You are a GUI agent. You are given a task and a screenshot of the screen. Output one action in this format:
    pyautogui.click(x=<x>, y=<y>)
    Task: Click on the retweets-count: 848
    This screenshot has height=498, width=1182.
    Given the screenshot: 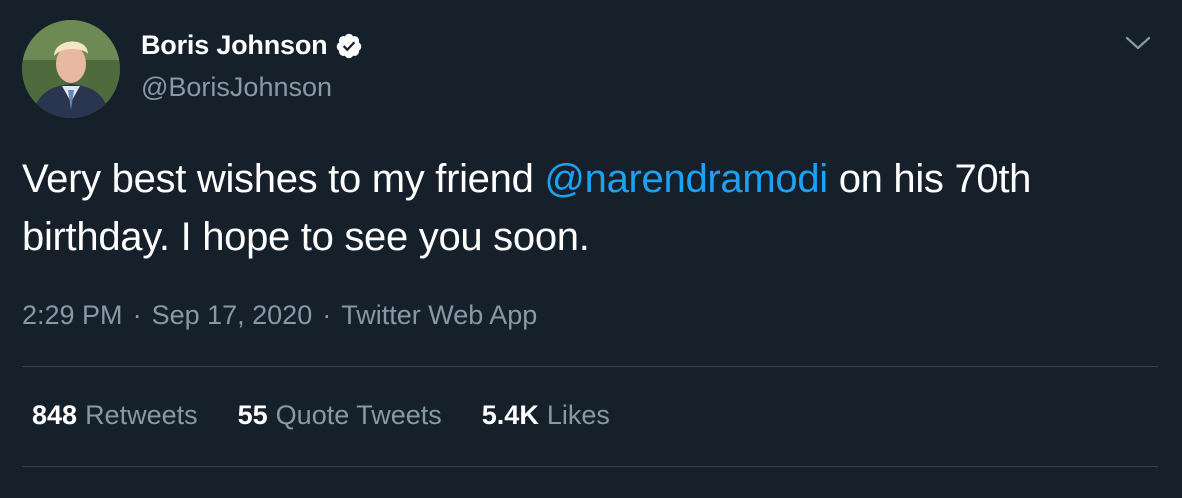 What is the action you would take?
    pyautogui.click(x=55, y=415)
    